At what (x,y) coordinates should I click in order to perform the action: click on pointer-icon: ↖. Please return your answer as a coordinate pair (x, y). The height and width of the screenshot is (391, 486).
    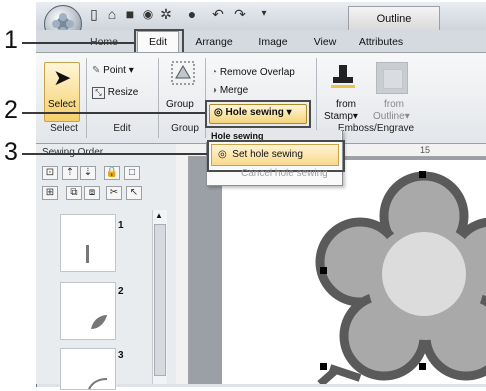
    Looking at the image, I should click on (134, 193).